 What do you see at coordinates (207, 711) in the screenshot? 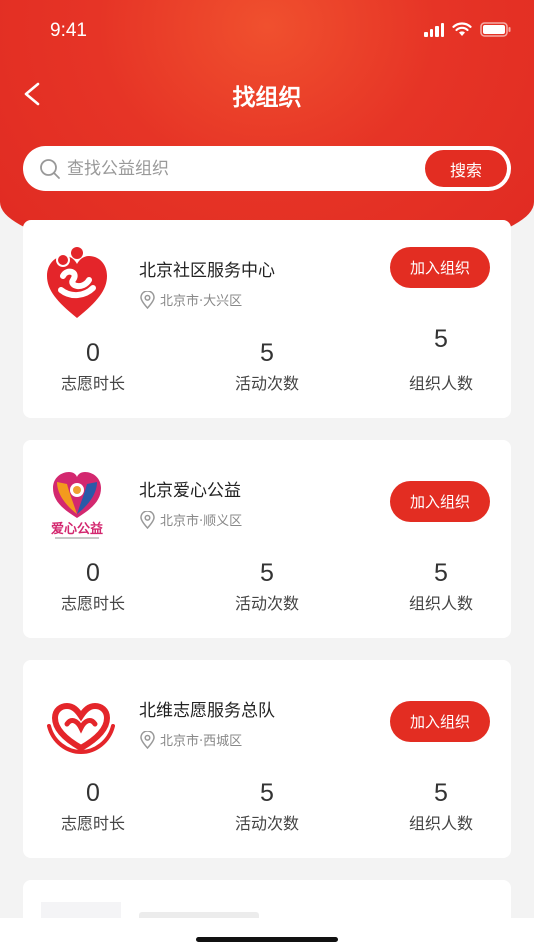
I see `org-name: 北维志愿服务总队` at bounding box center [207, 711].